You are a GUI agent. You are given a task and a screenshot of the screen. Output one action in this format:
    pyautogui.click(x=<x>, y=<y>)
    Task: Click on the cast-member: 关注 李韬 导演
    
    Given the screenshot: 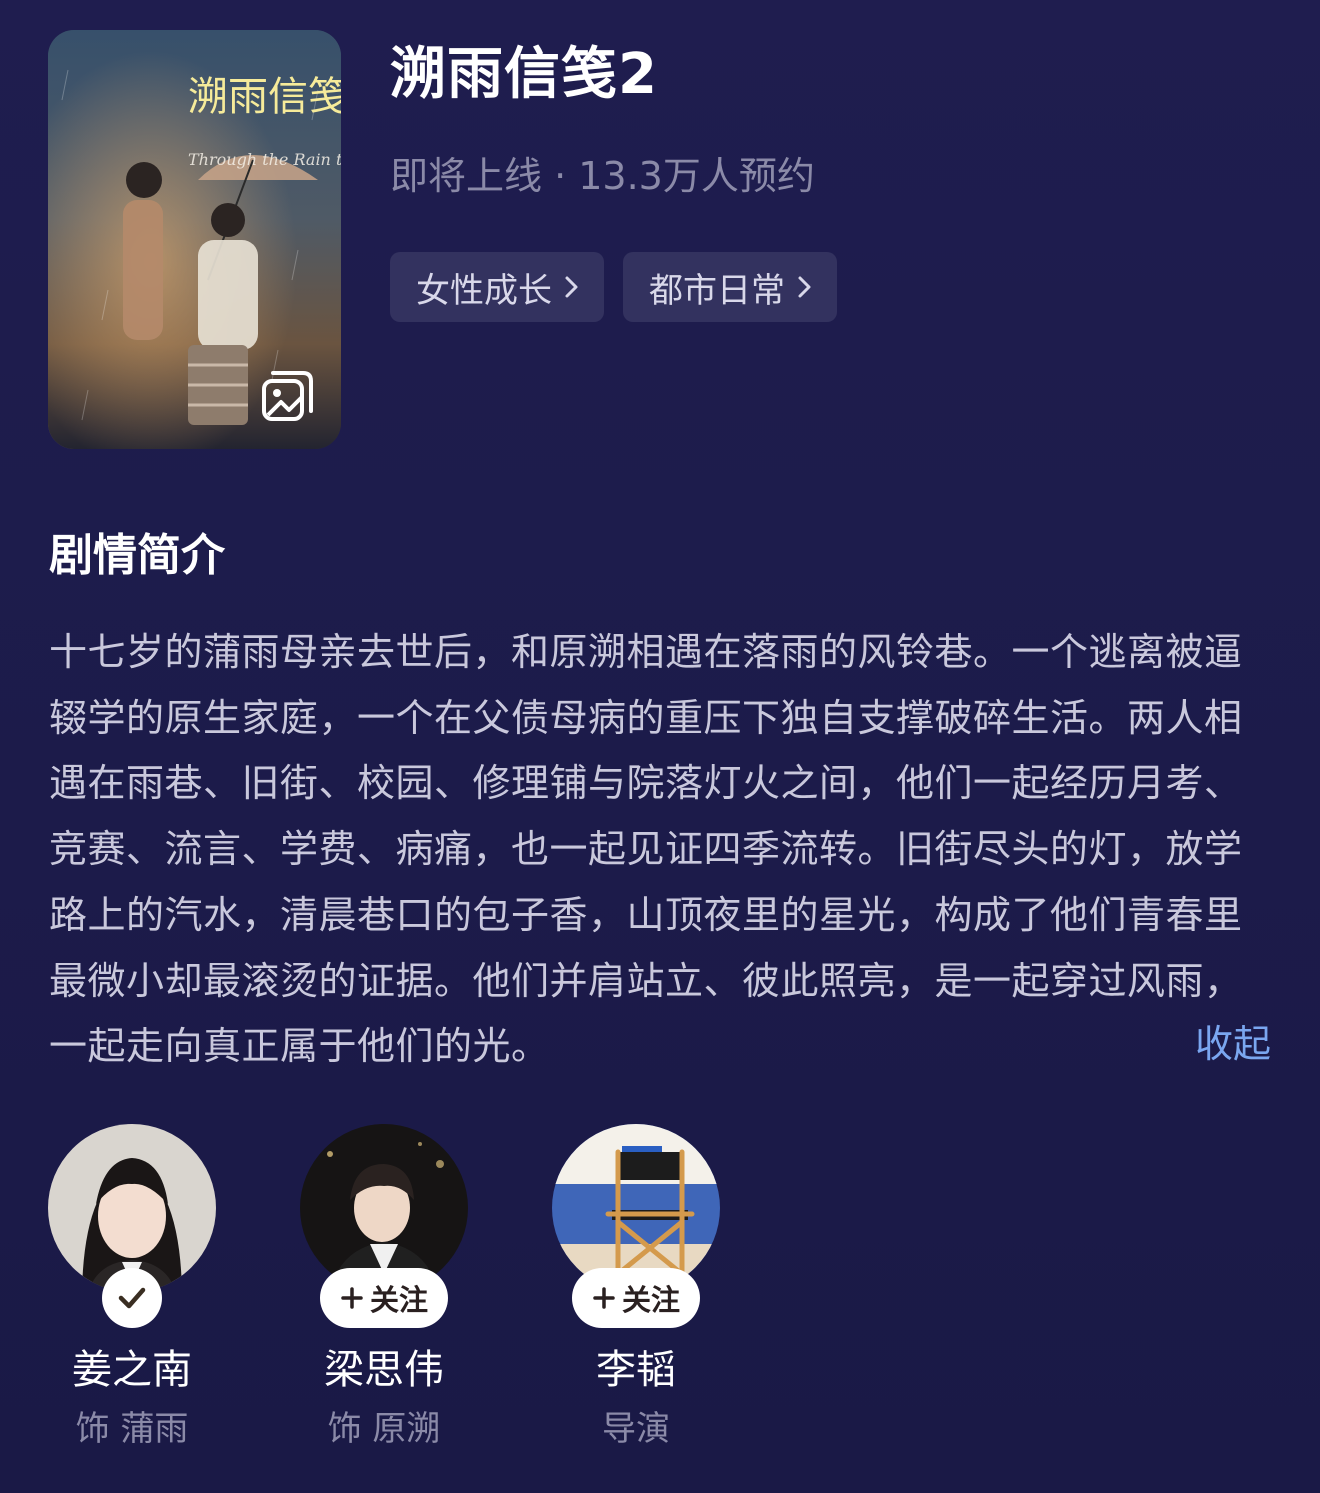 What is the action you would take?
    pyautogui.click(x=636, y=1289)
    